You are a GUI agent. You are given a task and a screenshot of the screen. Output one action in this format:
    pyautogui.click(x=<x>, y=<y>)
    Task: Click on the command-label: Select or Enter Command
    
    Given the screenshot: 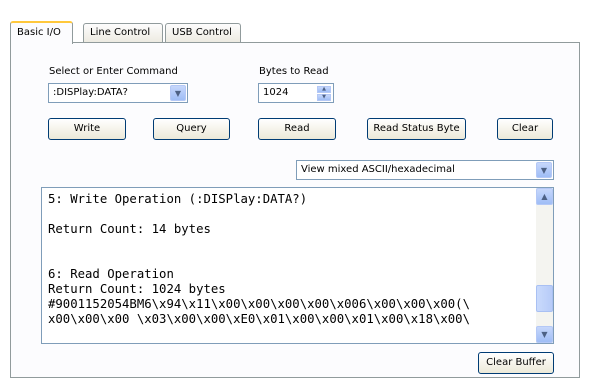 What is the action you would take?
    pyautogui.click(x=113, y=71)
    